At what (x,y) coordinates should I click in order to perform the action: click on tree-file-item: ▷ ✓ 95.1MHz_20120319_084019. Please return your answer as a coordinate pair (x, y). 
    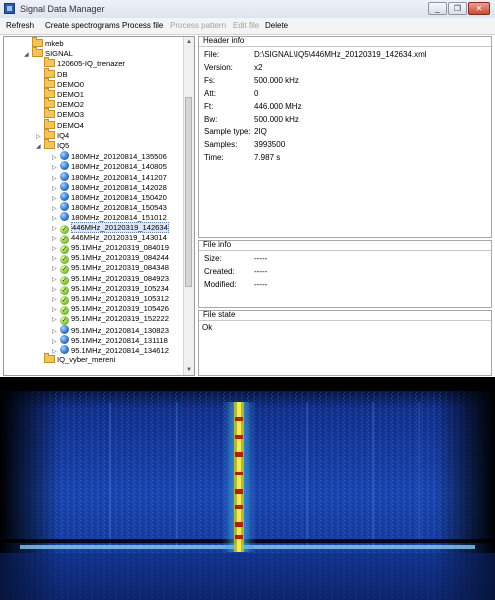
    Looking at the image, I should click on (110, 248).